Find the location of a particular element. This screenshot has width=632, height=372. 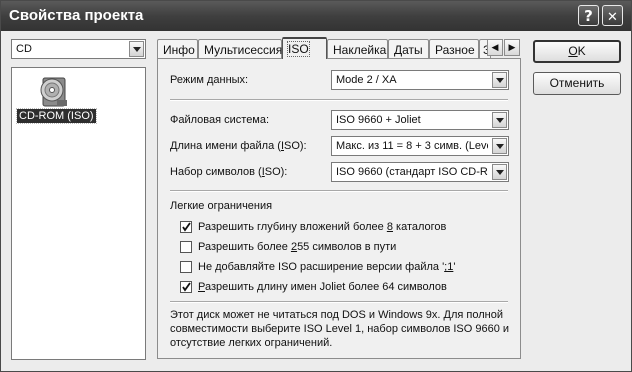

charset-select: ISO 9660 (стандарт ISO CD-ROM is located at coordinates (420, 172).